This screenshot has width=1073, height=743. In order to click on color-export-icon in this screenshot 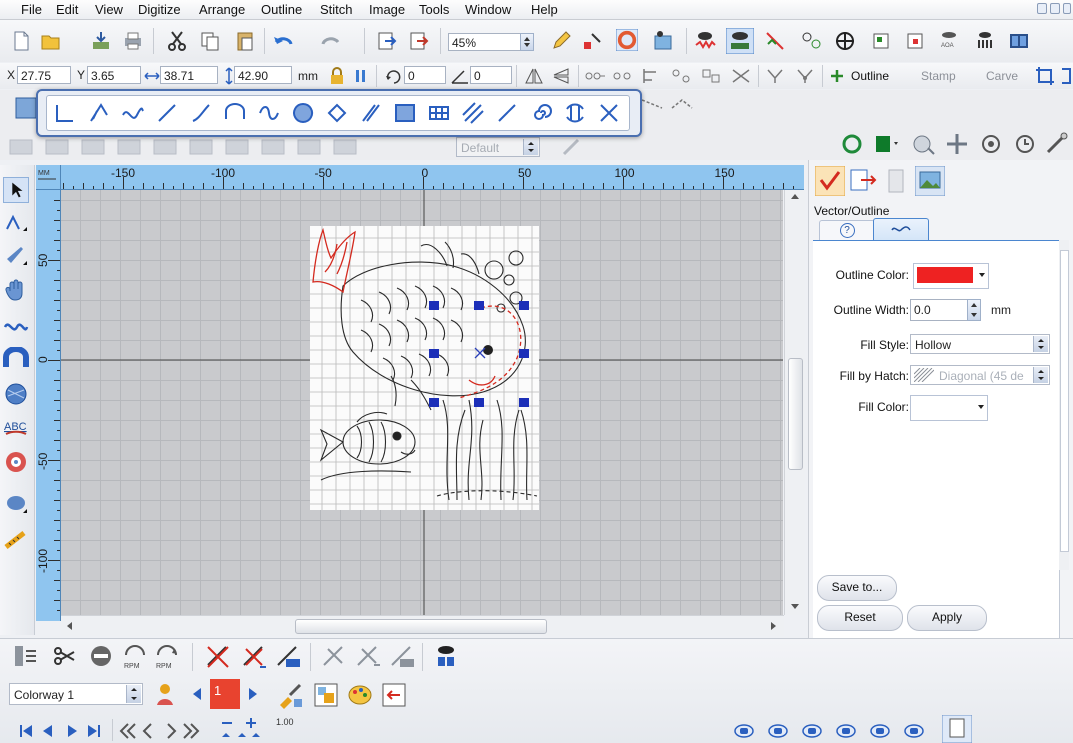, I will do `click(394, 695)`.